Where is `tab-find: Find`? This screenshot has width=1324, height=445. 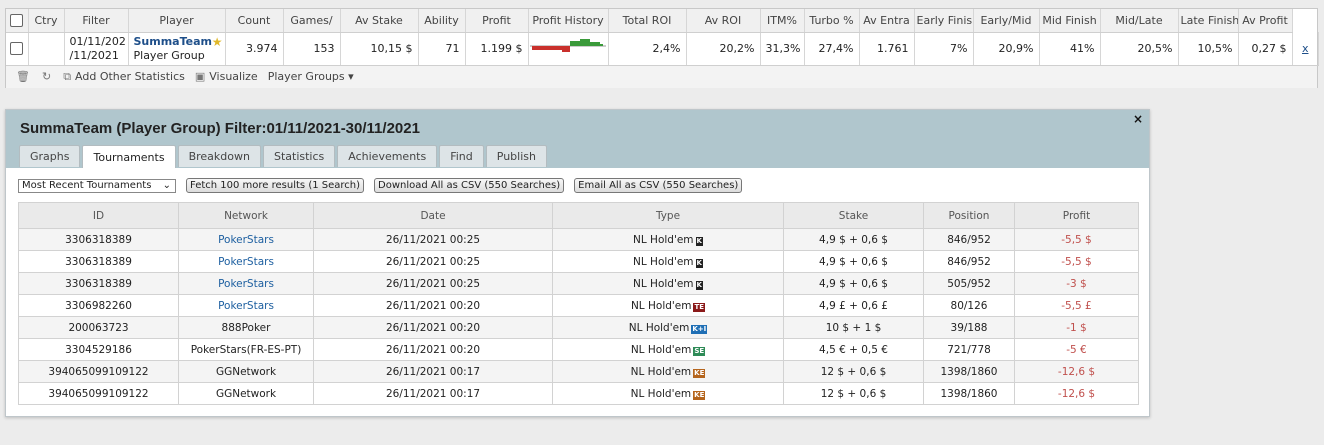
tab-find: Find is located at coordinates (461, 156).